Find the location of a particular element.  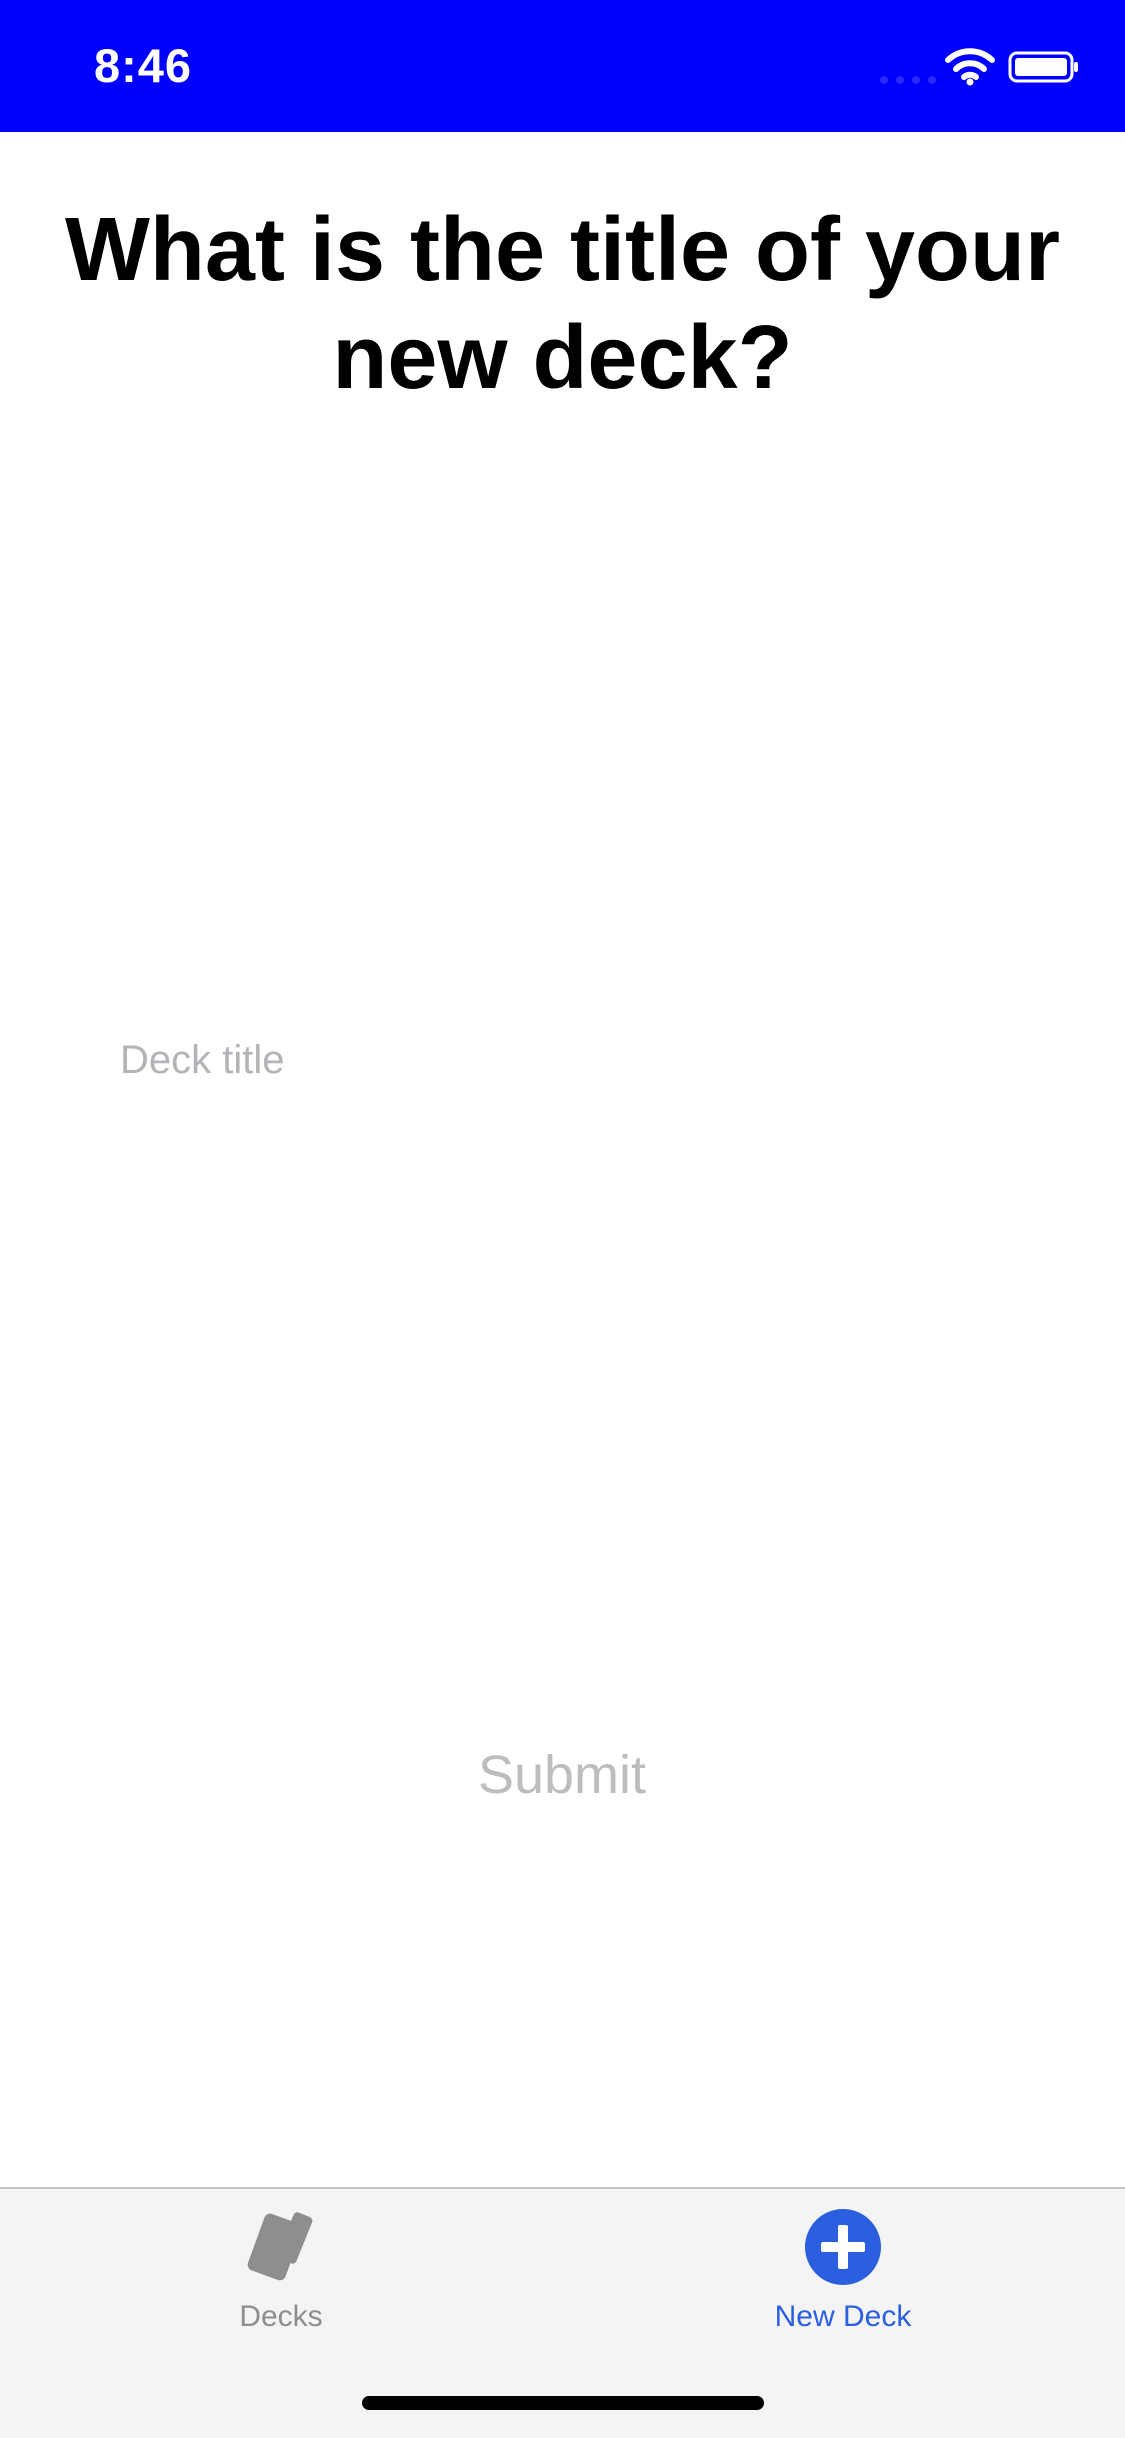

tab-new-deck: New Deck is located at coordinates (843, 2277).